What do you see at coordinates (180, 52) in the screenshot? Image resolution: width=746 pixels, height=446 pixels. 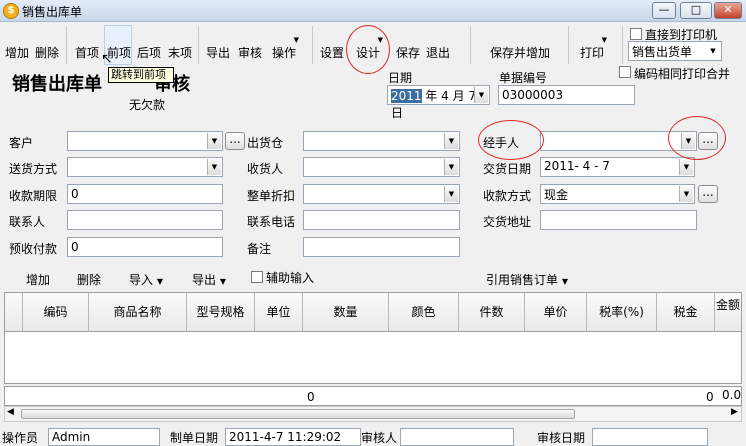 I see `last-button: 末项` at bounding box center [180, 52].